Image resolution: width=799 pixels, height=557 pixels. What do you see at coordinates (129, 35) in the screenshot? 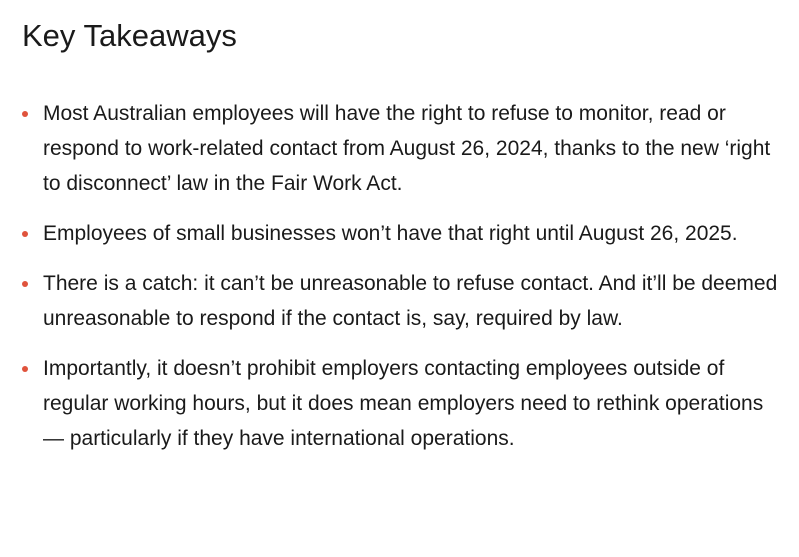
I see `section-title: Key Takeaways` at bounding box center [129, 35].